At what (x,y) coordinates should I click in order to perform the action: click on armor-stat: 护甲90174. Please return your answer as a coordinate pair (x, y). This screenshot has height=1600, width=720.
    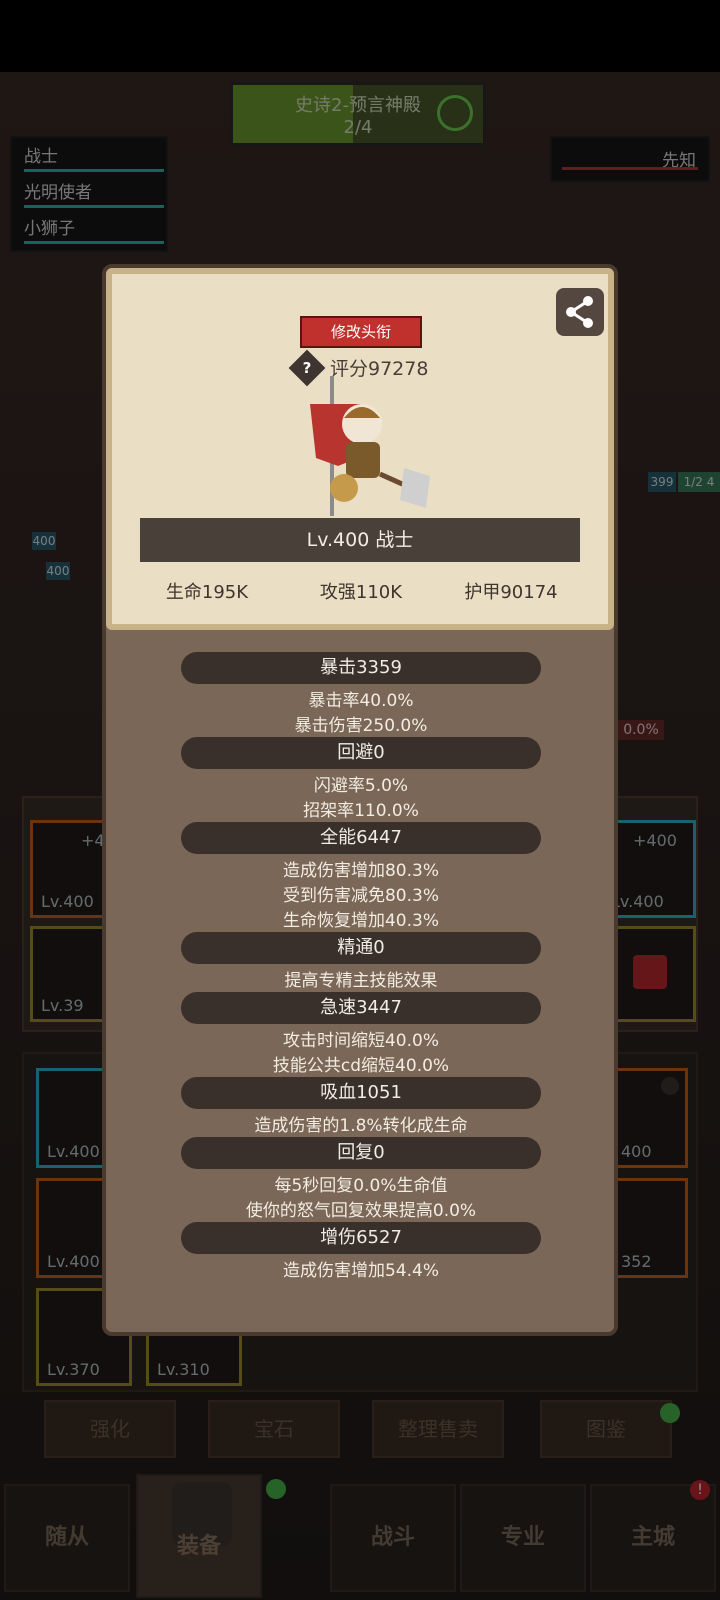
    Looking at the image, I should click on (511, 592).